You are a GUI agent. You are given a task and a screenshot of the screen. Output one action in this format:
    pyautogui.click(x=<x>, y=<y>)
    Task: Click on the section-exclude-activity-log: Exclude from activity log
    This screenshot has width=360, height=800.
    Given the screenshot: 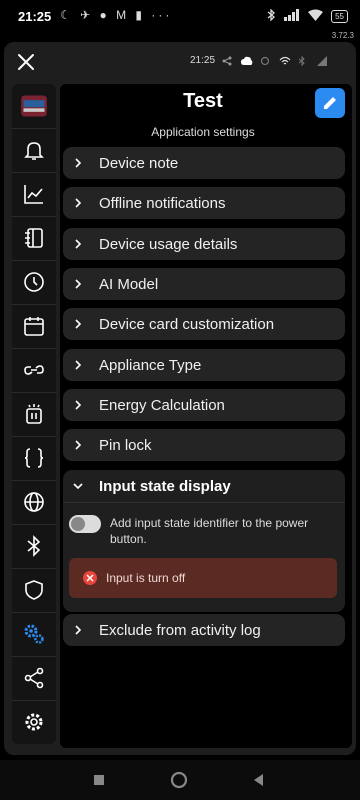 What is the action you would take?
    pyautogui.click(x=204, y=630)
    